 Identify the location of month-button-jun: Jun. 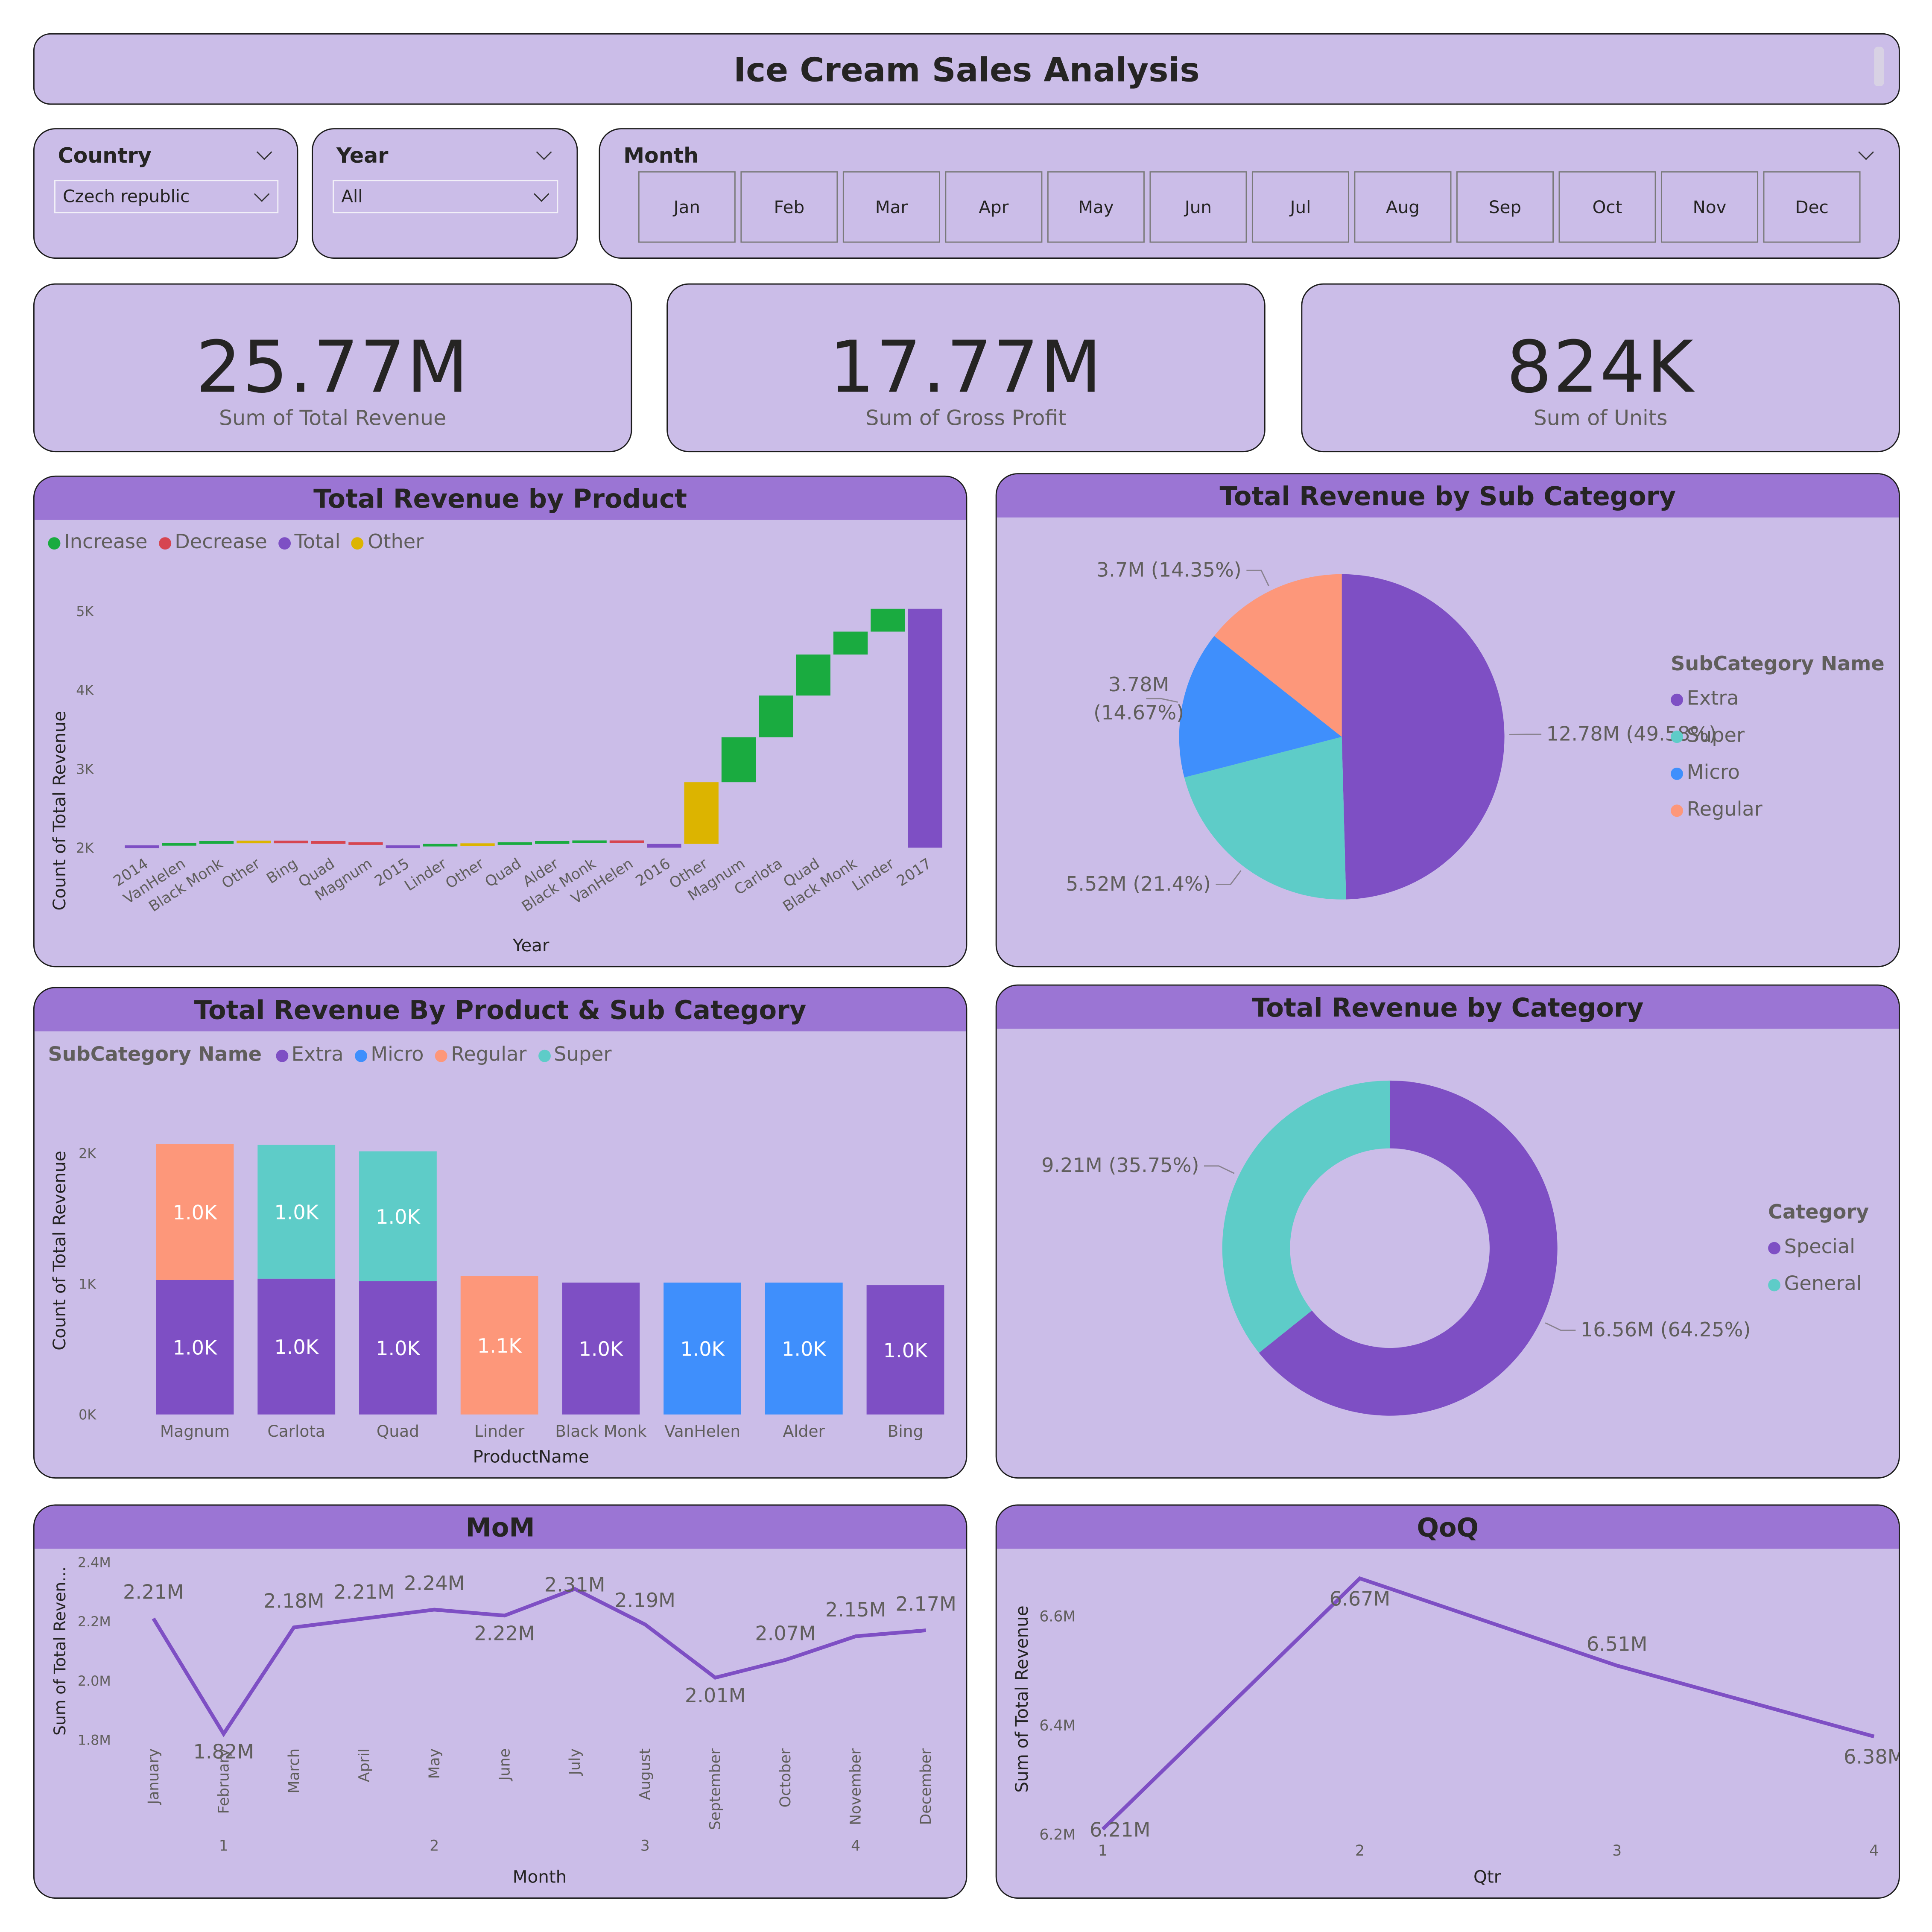
(1198, 207).